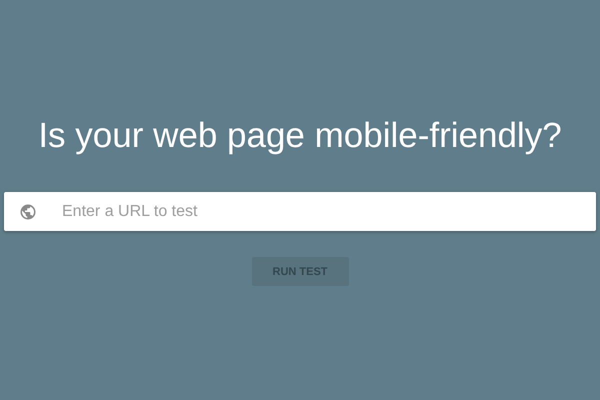 The width and height of the screenshot is (600, 400). I want to click on page-heading: Is your web page mobile-friendly?, so click(300, 136).